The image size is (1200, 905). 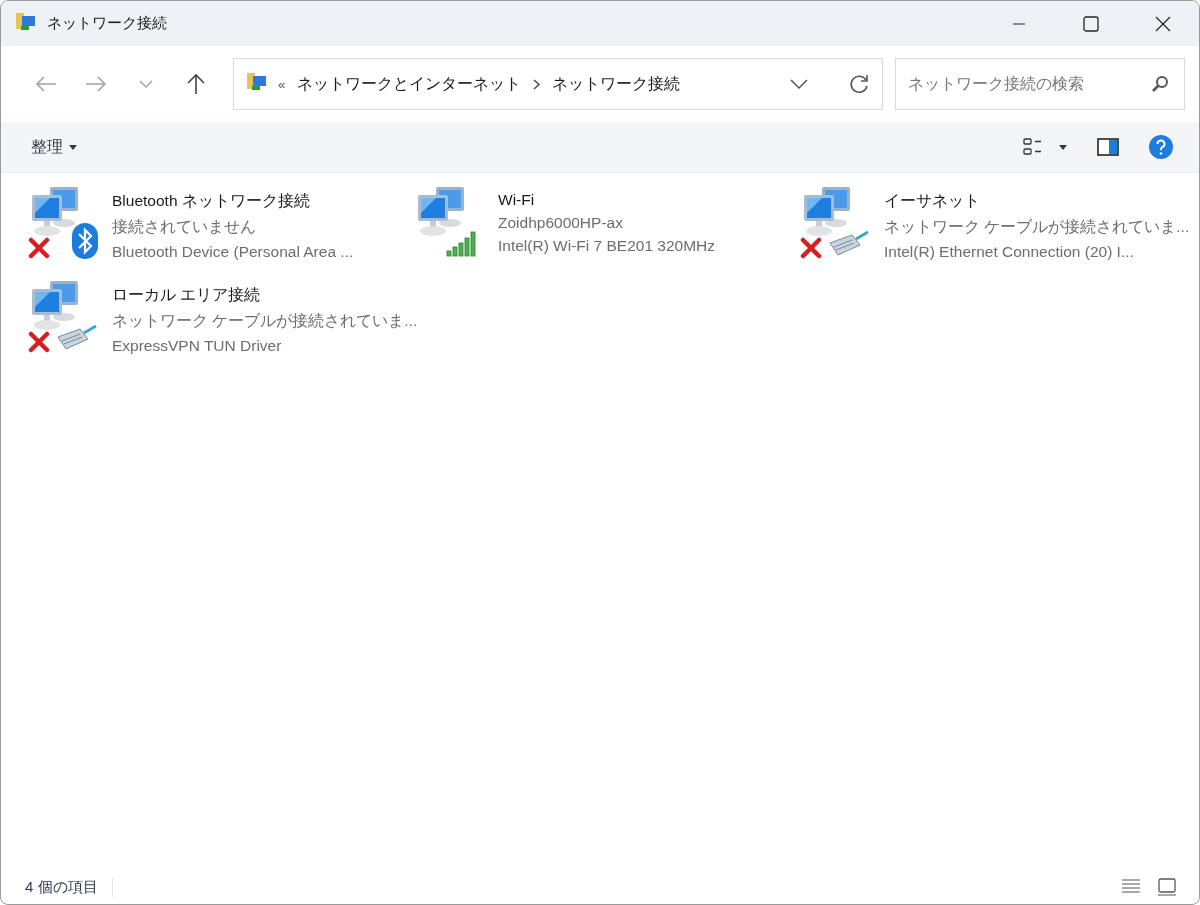 I want to click on breadcrumb-item: ネットワークとインターネット, so click(x=409, y=84).